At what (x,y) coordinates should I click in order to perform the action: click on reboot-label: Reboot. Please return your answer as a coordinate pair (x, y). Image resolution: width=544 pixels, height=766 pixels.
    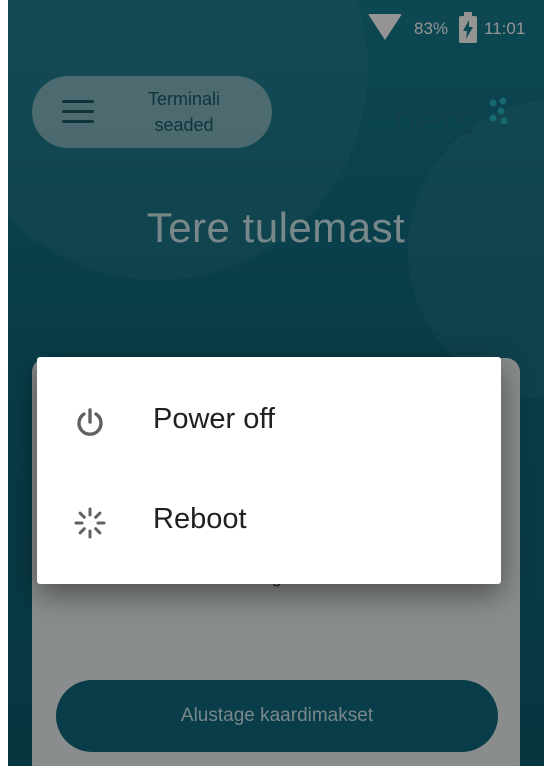
    Looking at the image, I should click on (200, 519).